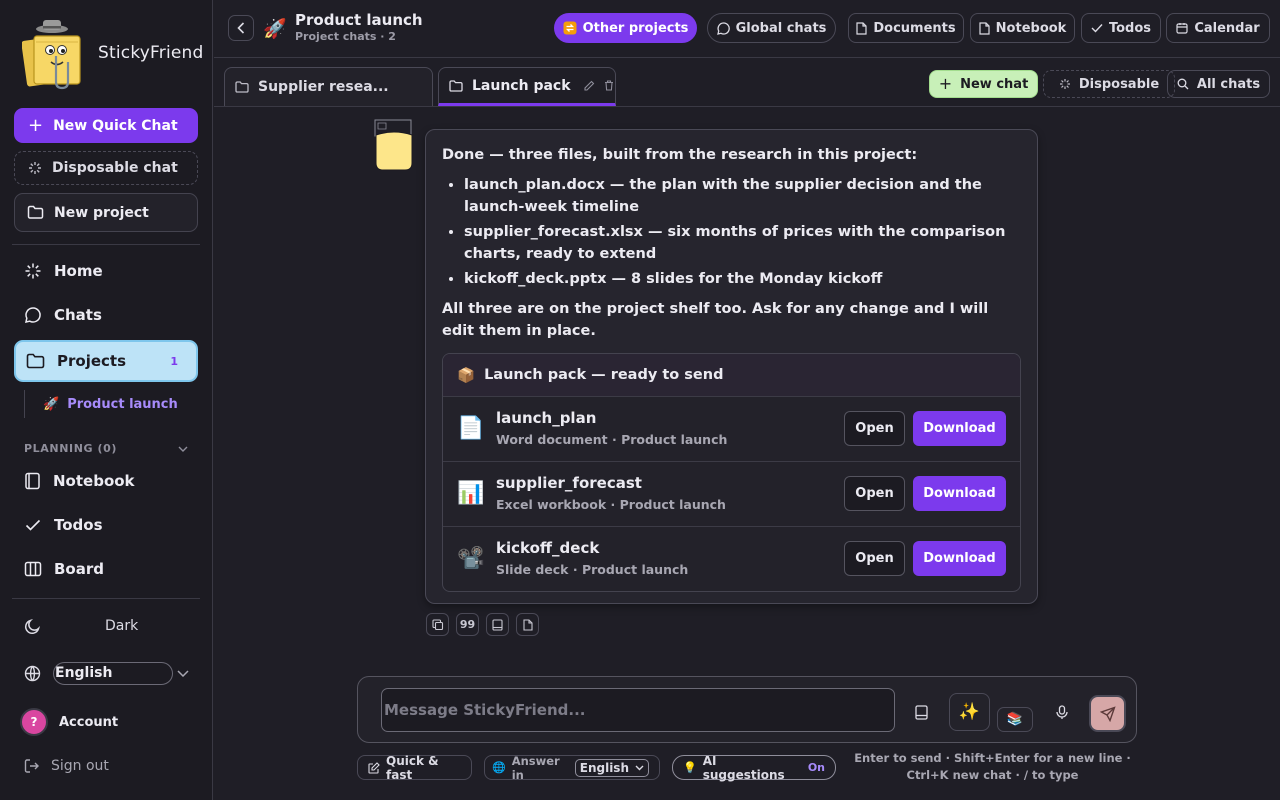 The height and width of the screenshot is (800, 1280). I want to click on project-name: Product launch, so click(122, 404).